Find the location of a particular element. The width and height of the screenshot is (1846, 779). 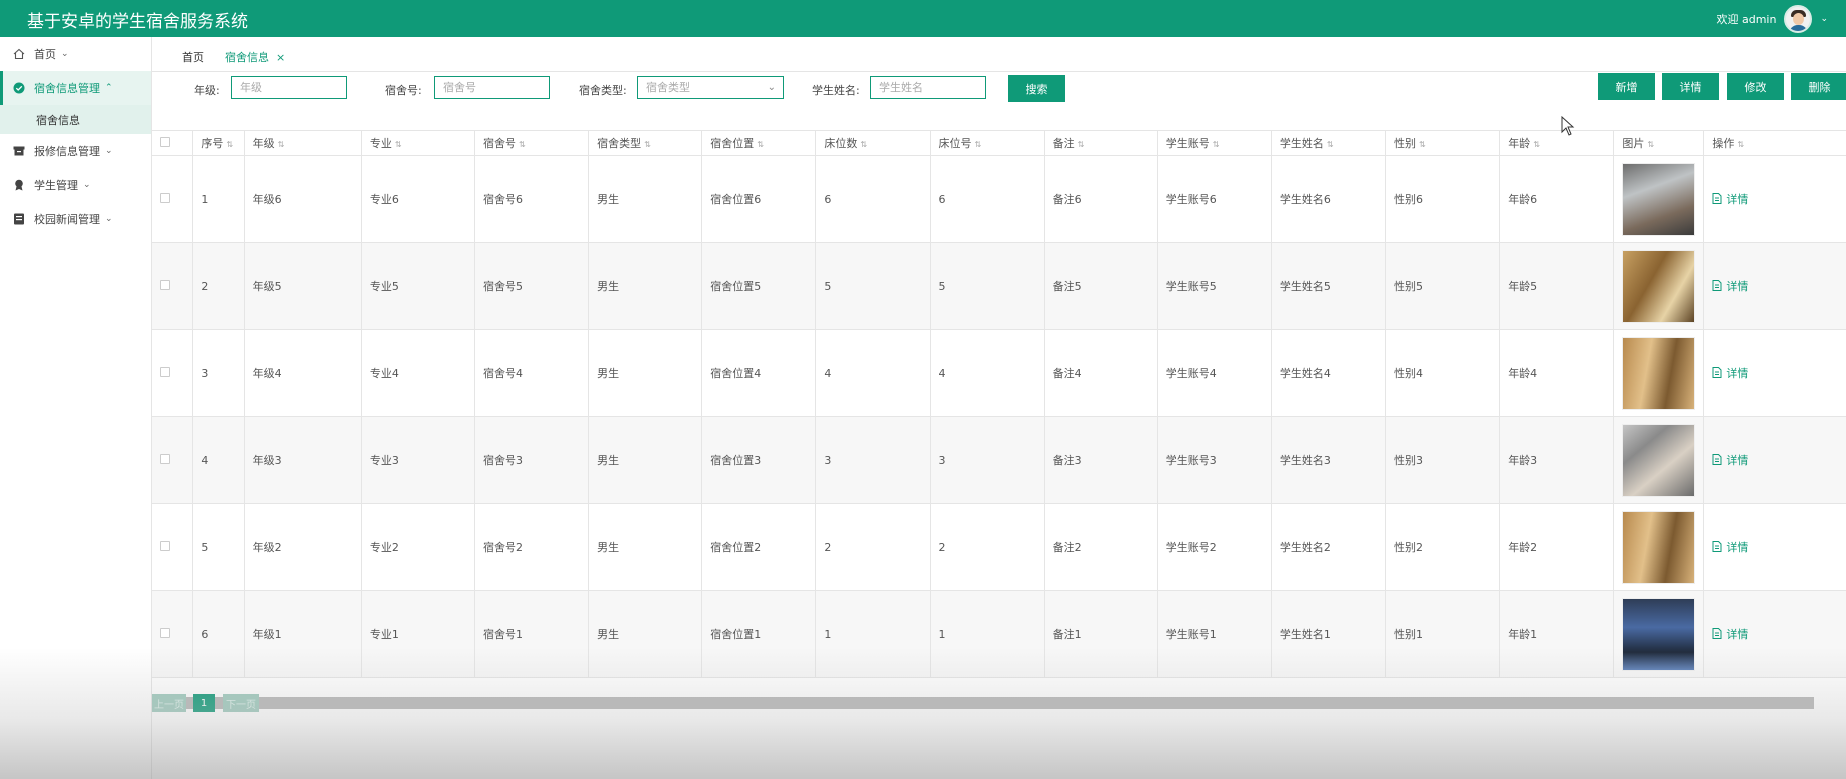

column-header: 宿舍类型 ⇅ is located at coordinates (645, 143).